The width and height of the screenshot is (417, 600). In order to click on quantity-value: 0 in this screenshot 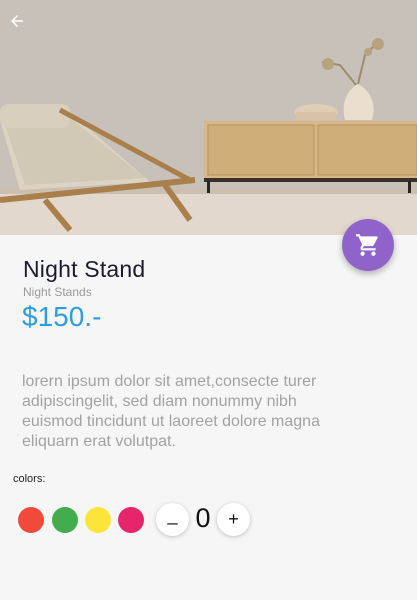, I will do `click(203, 518)`.